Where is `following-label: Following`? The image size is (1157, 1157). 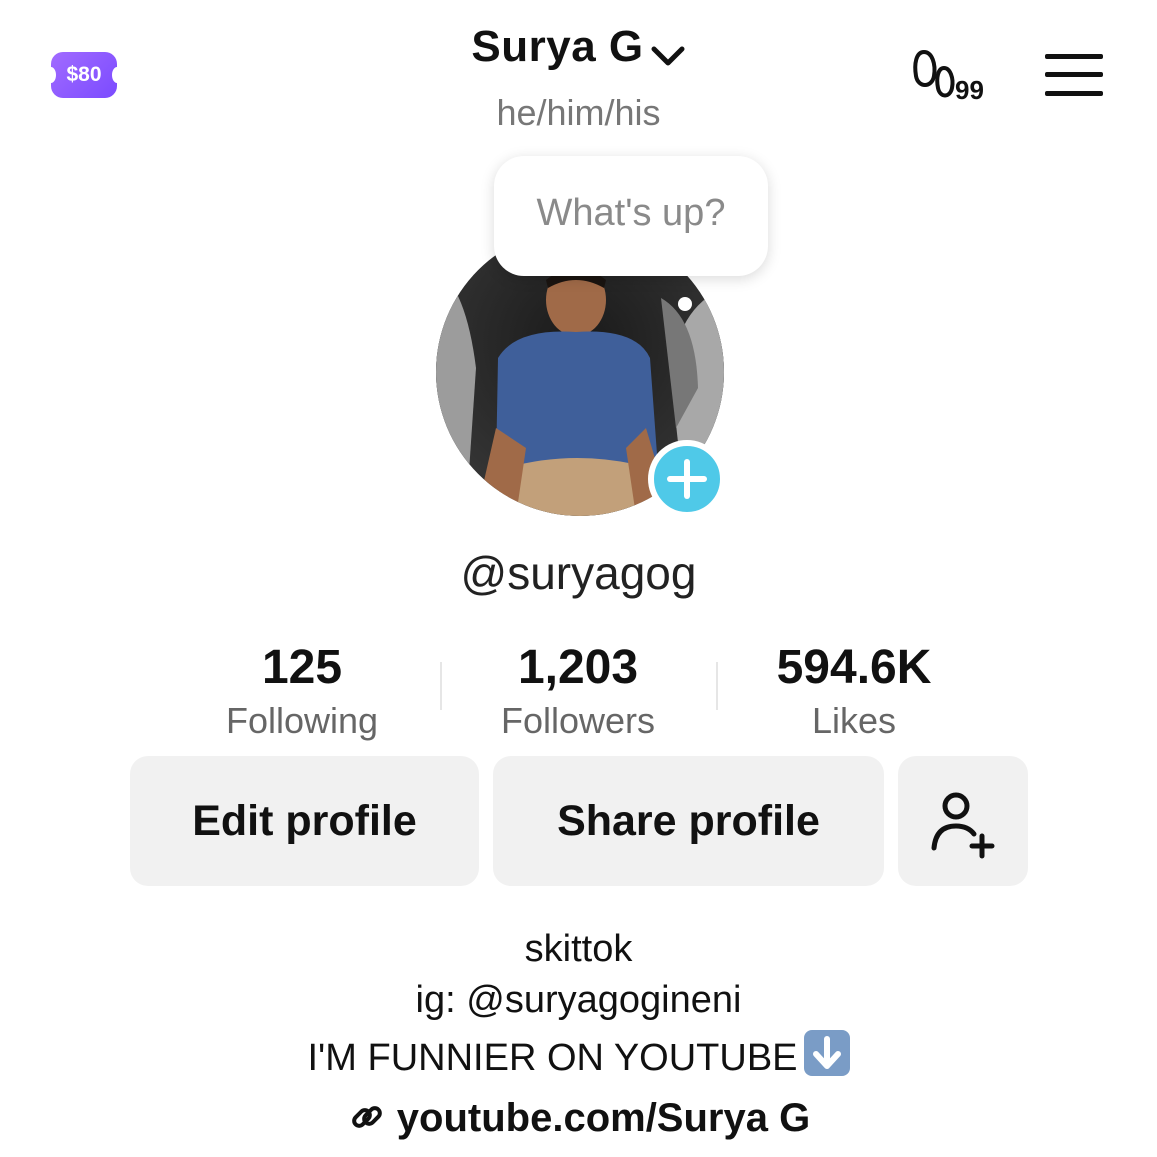
following-label: Following is located at coordinates (302, 721).